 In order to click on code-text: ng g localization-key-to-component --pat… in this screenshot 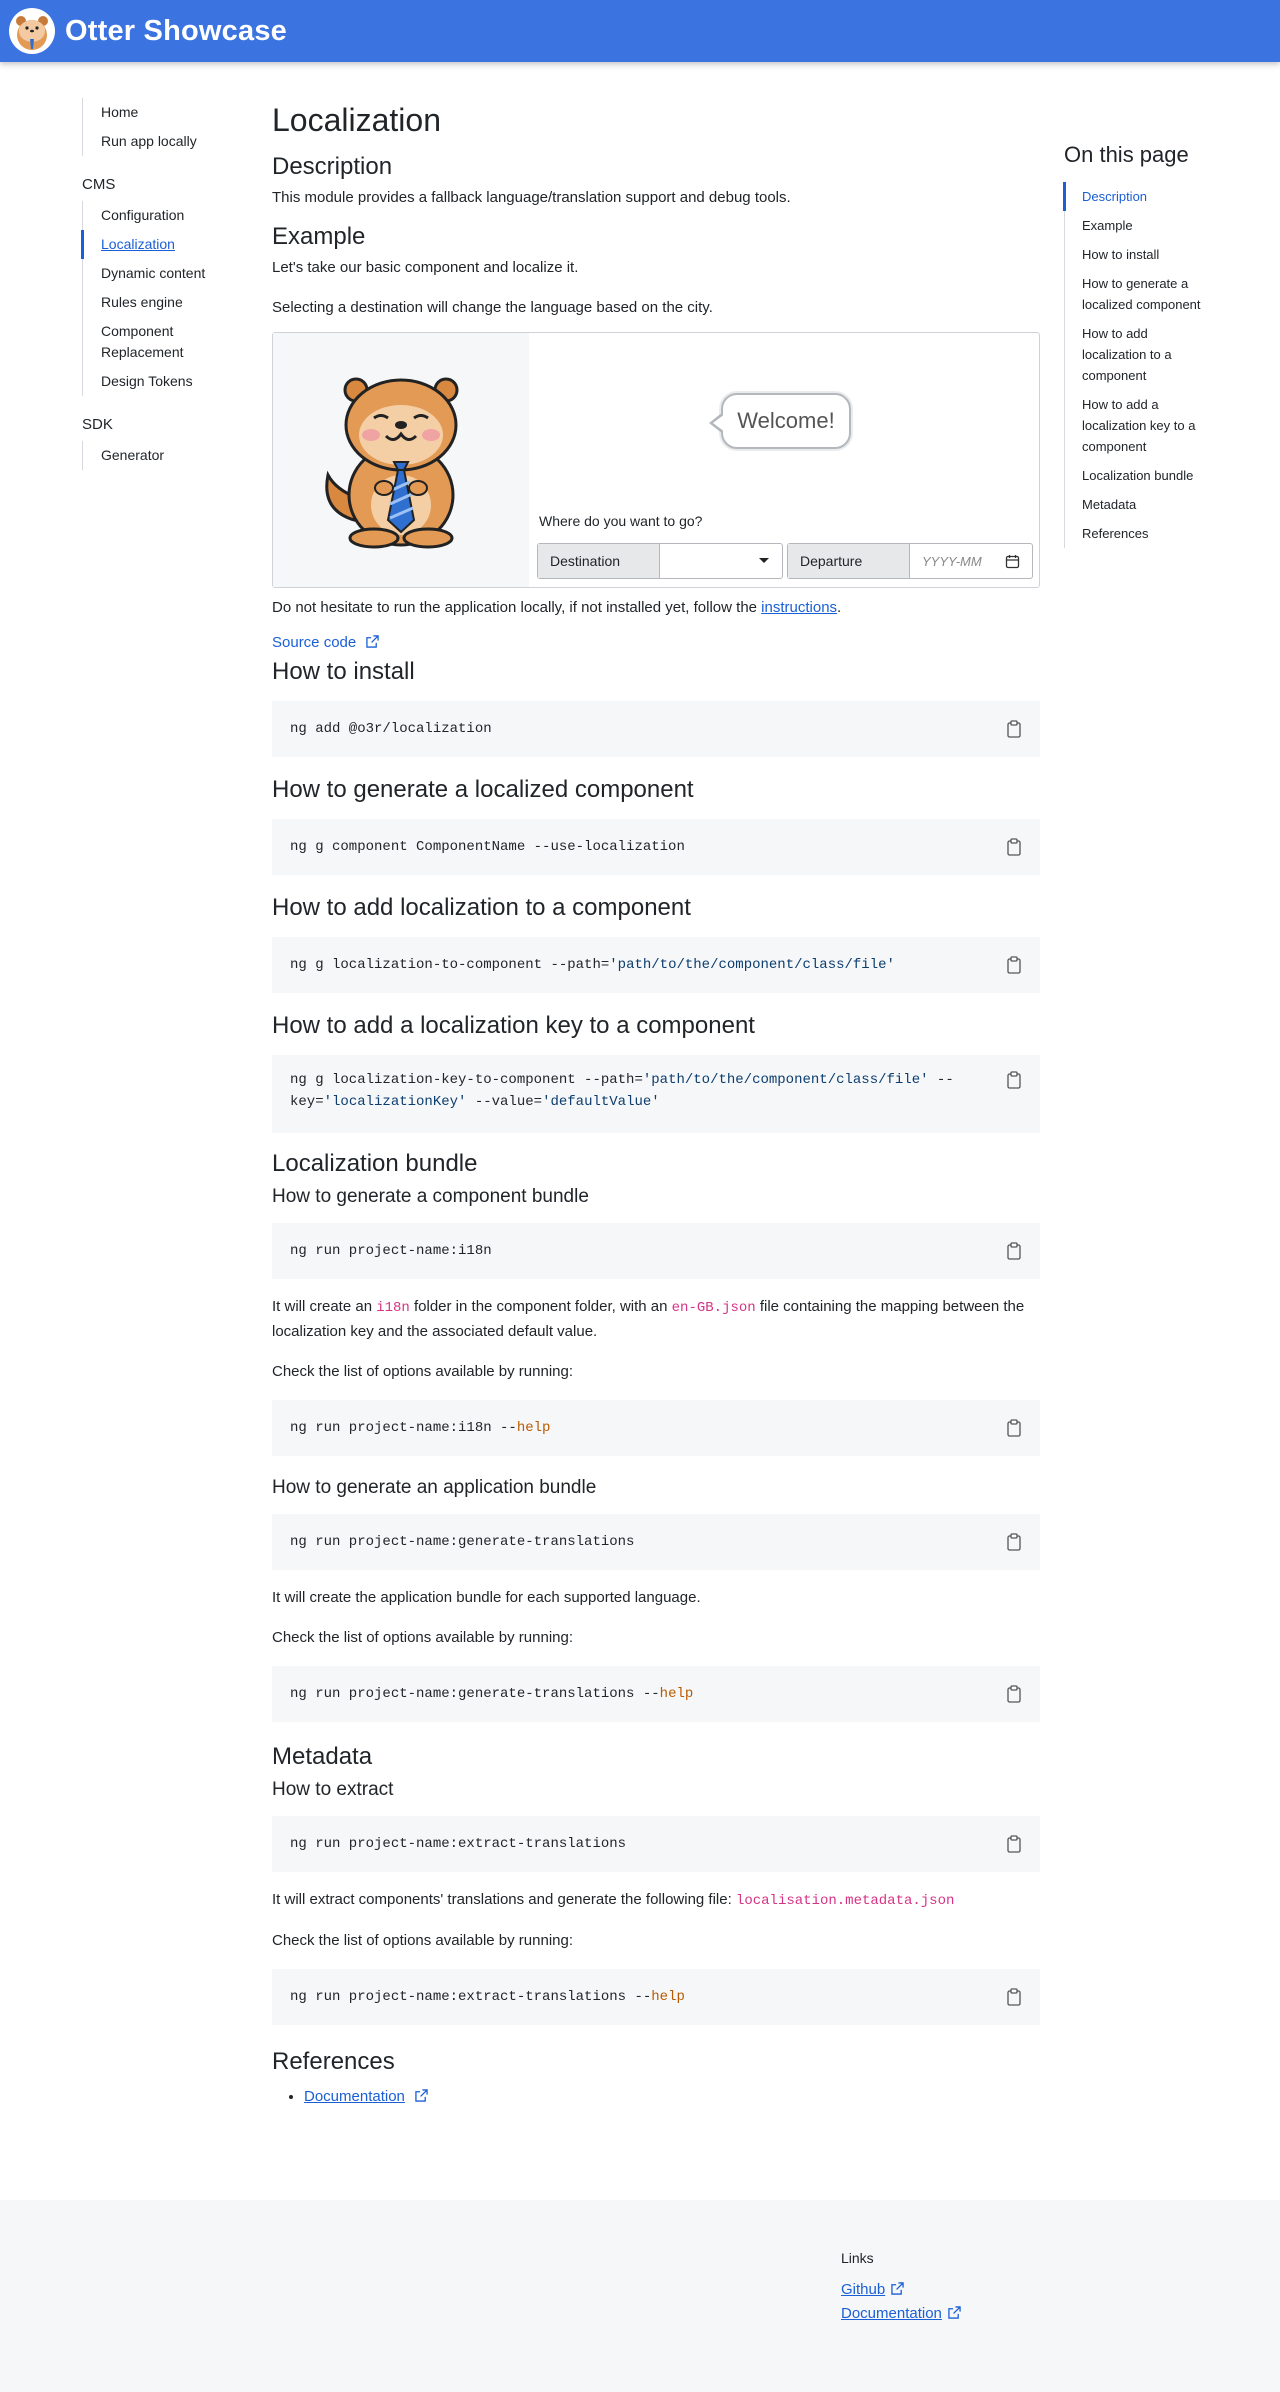, I will do `click(466, 1080)`.